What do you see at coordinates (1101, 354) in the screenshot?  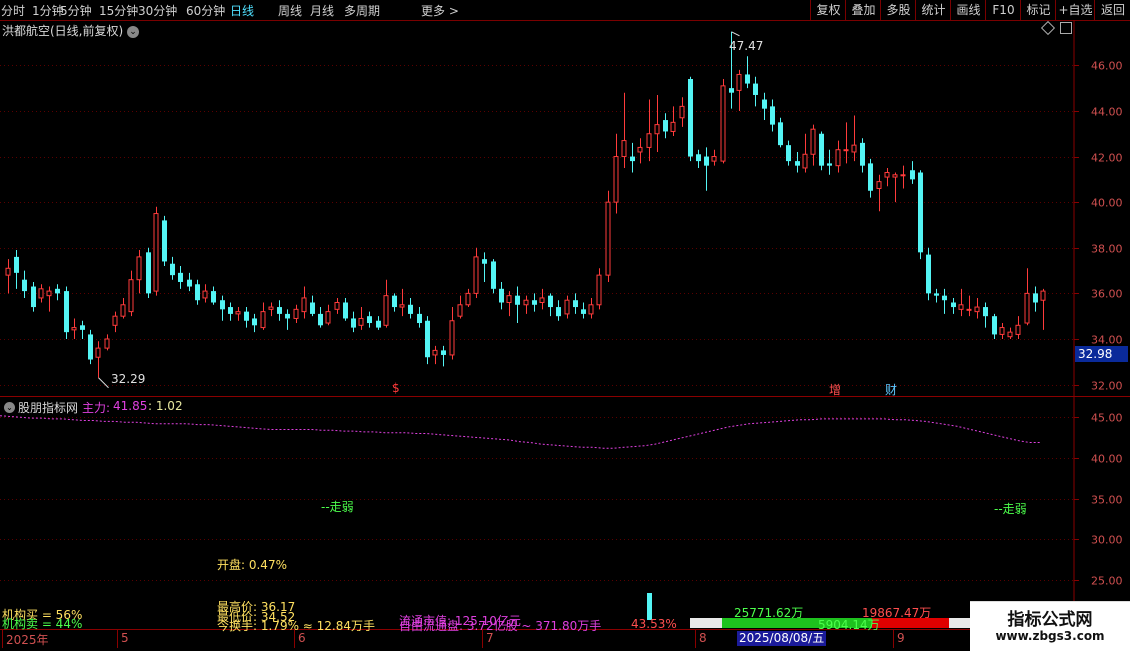 I see `current-price-tag: 32.98` at bounding box center [1101, 354].